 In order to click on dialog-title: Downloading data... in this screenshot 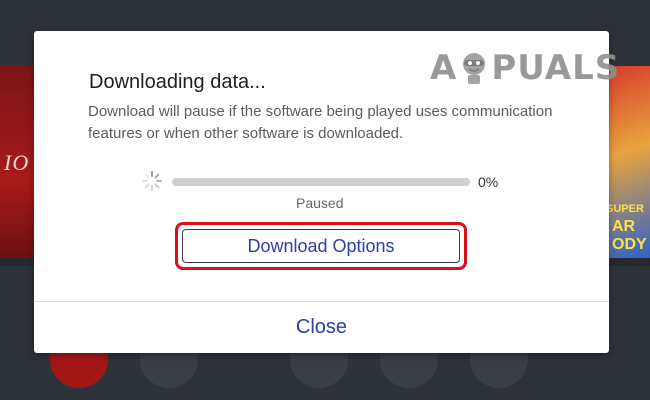, I will do `click(177, 82)`.